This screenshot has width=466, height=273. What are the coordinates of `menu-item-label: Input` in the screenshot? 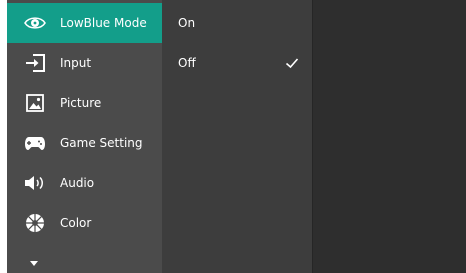 It's located at (76, 63).